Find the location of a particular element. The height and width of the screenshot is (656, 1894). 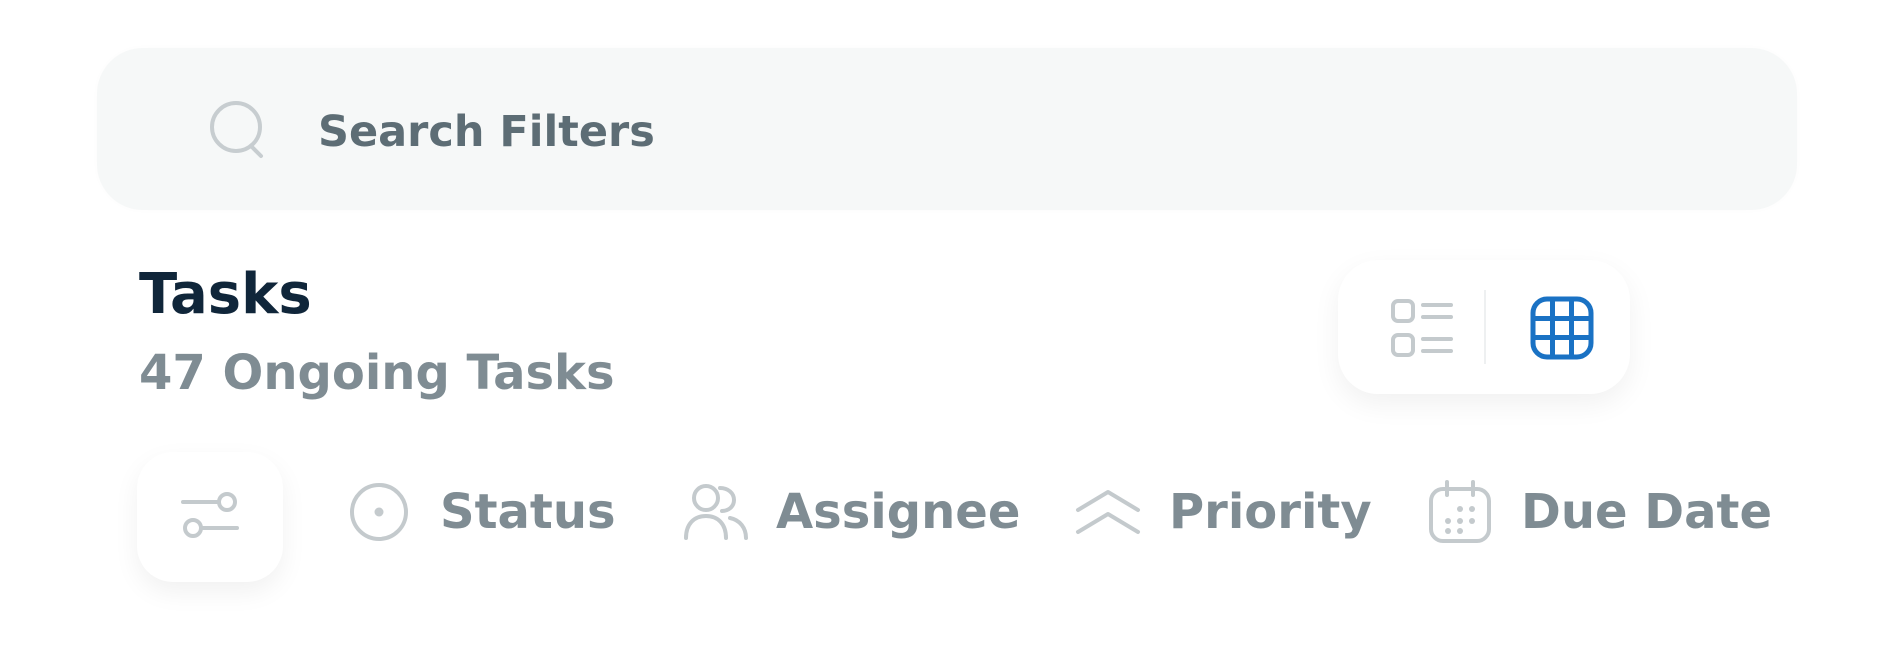

filter-chip-due-date: Due Date is located at coordinates (1598, 512).